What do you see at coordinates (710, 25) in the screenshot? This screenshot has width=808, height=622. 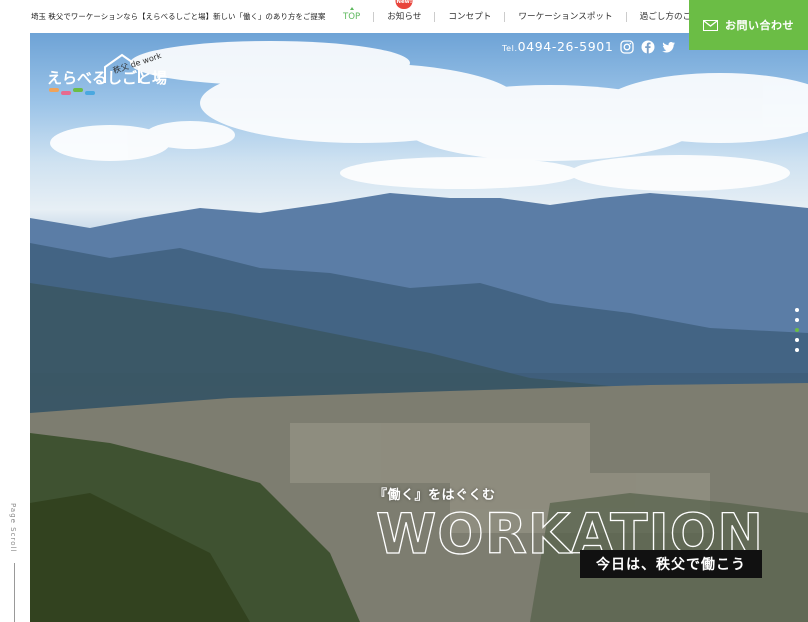 I see `mail-icon` at bounding box center [710, 25].